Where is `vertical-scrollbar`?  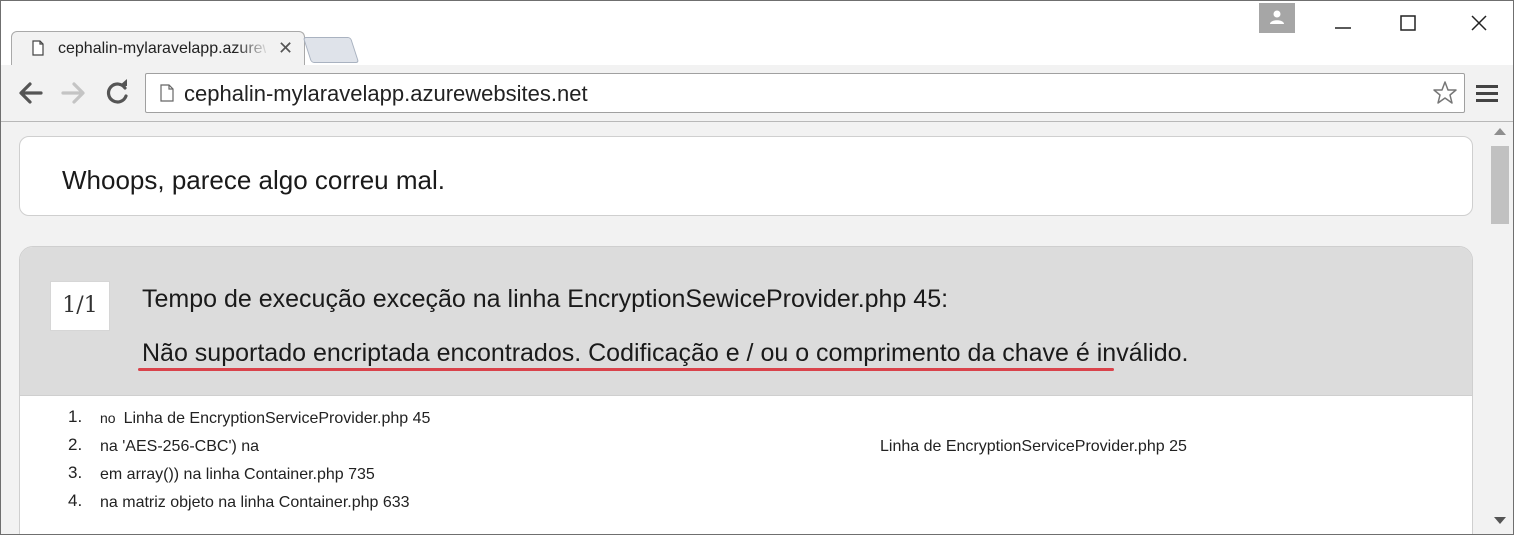
vertical-scrollbar is located at coordinates (1501, 328).